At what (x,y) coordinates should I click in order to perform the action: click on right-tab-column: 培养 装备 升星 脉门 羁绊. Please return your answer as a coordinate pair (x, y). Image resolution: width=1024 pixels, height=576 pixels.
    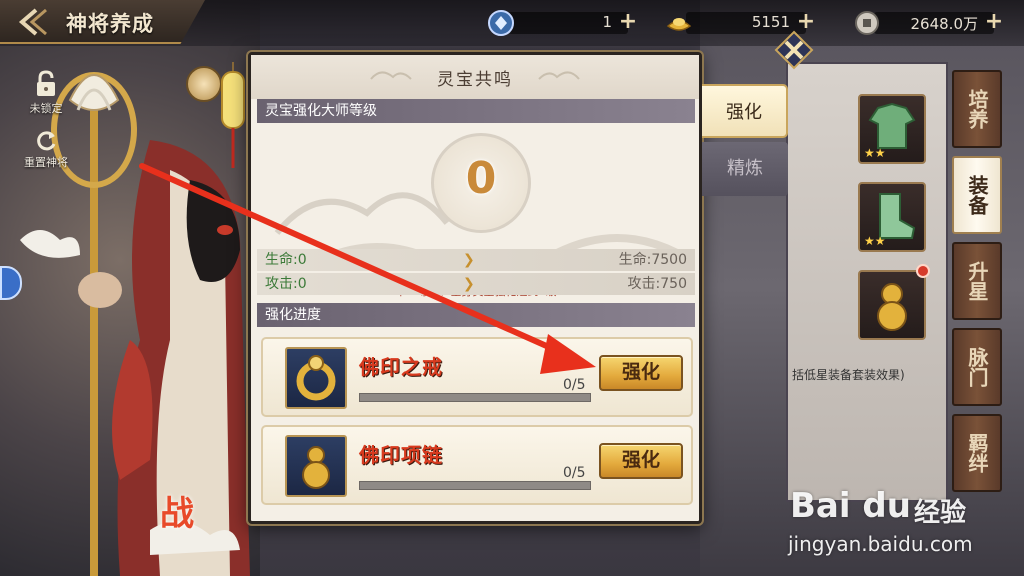
    Looking at the image, I should click on (980, 285).